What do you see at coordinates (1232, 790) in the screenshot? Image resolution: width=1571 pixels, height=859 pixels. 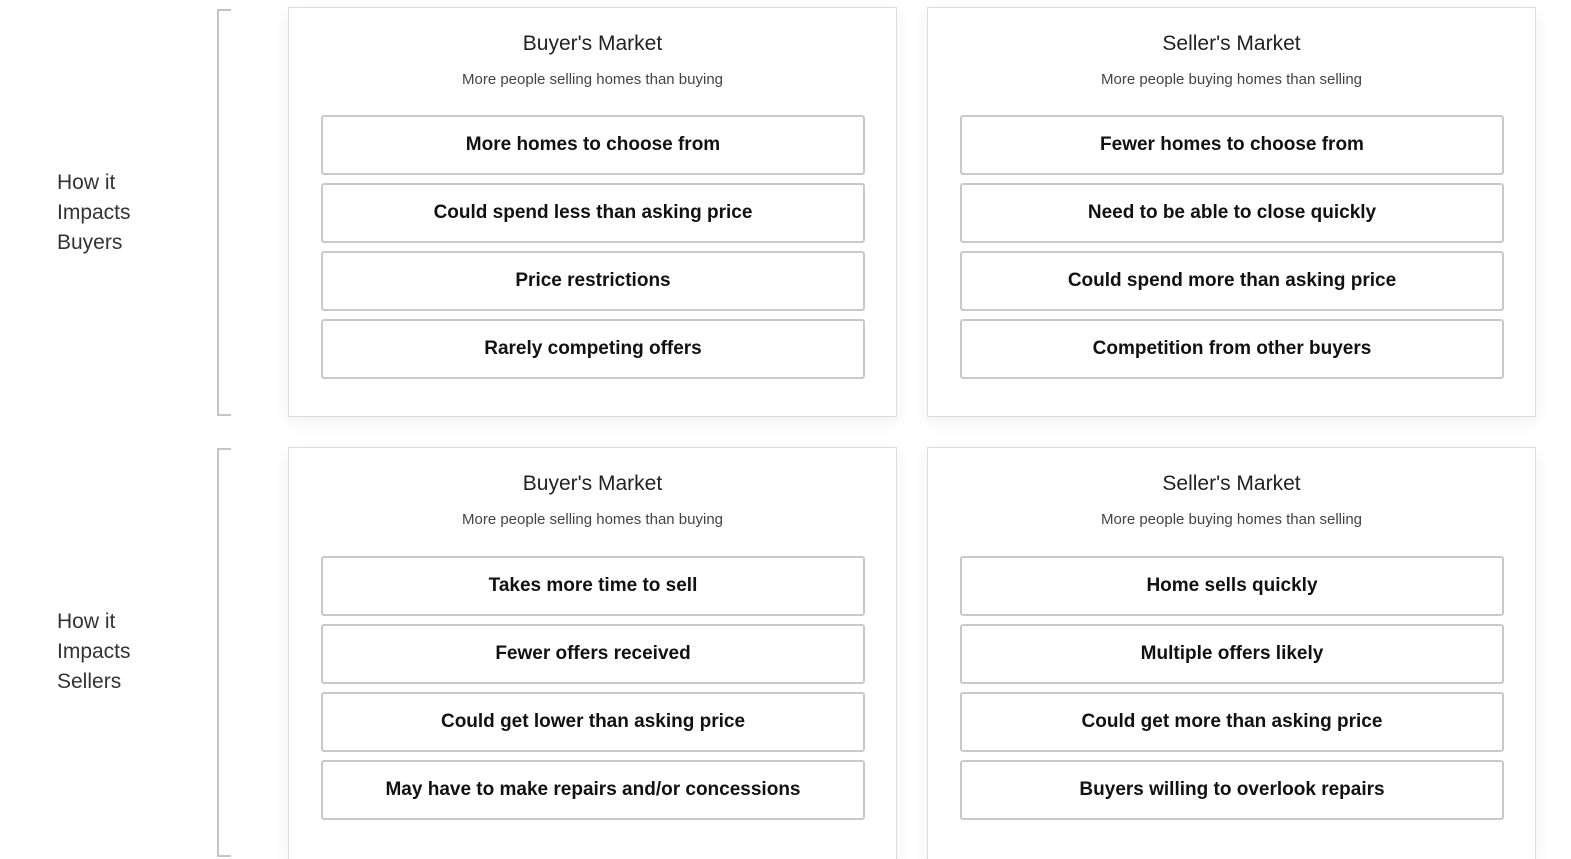 I see `impact-item: Buyers willing to overlook repairs` at bounding box center [1232, 790].